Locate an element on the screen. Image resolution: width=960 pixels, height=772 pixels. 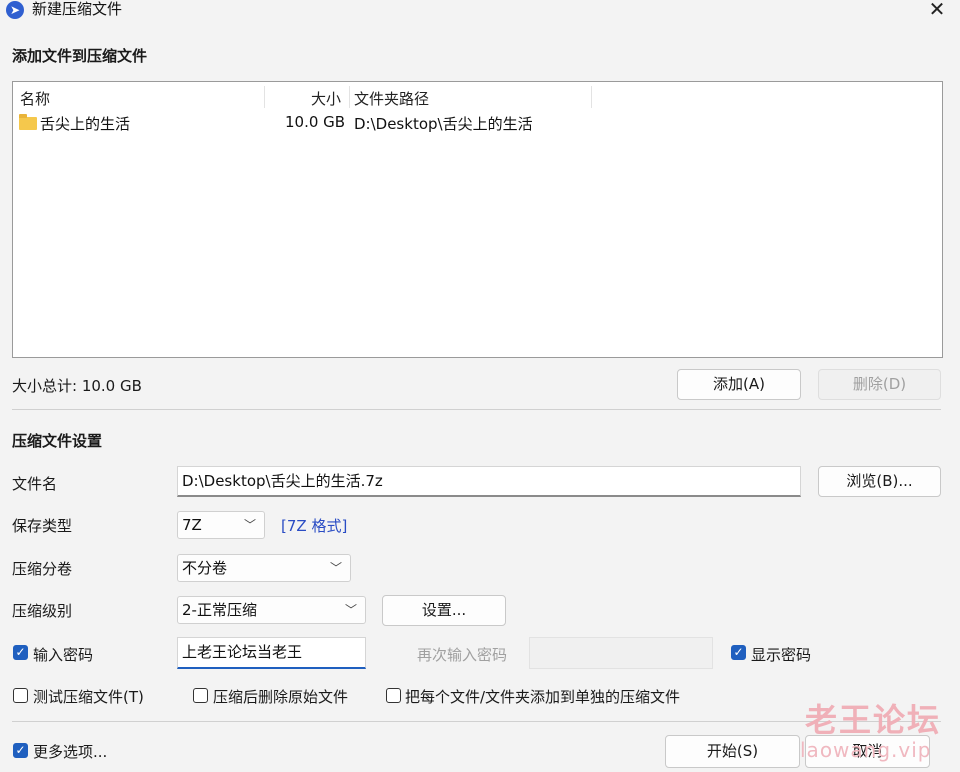
test-archive-label: 测试压缩文件(T) is located at coordinates (88, 696).